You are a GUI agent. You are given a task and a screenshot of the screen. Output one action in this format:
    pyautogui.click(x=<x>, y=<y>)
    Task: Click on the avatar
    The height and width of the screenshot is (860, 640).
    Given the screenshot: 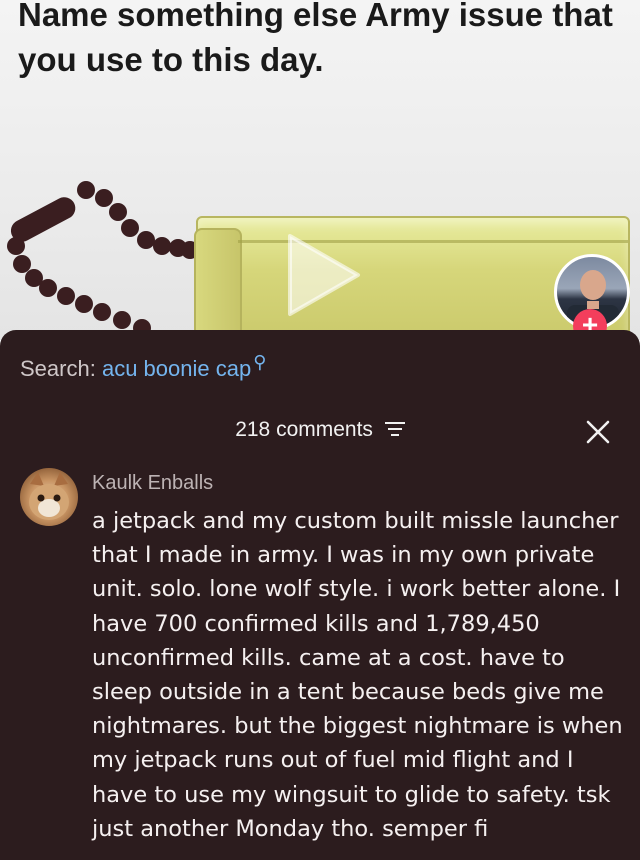 What is the action you would take?
    pyautogui.click(x=49, y=497)
    